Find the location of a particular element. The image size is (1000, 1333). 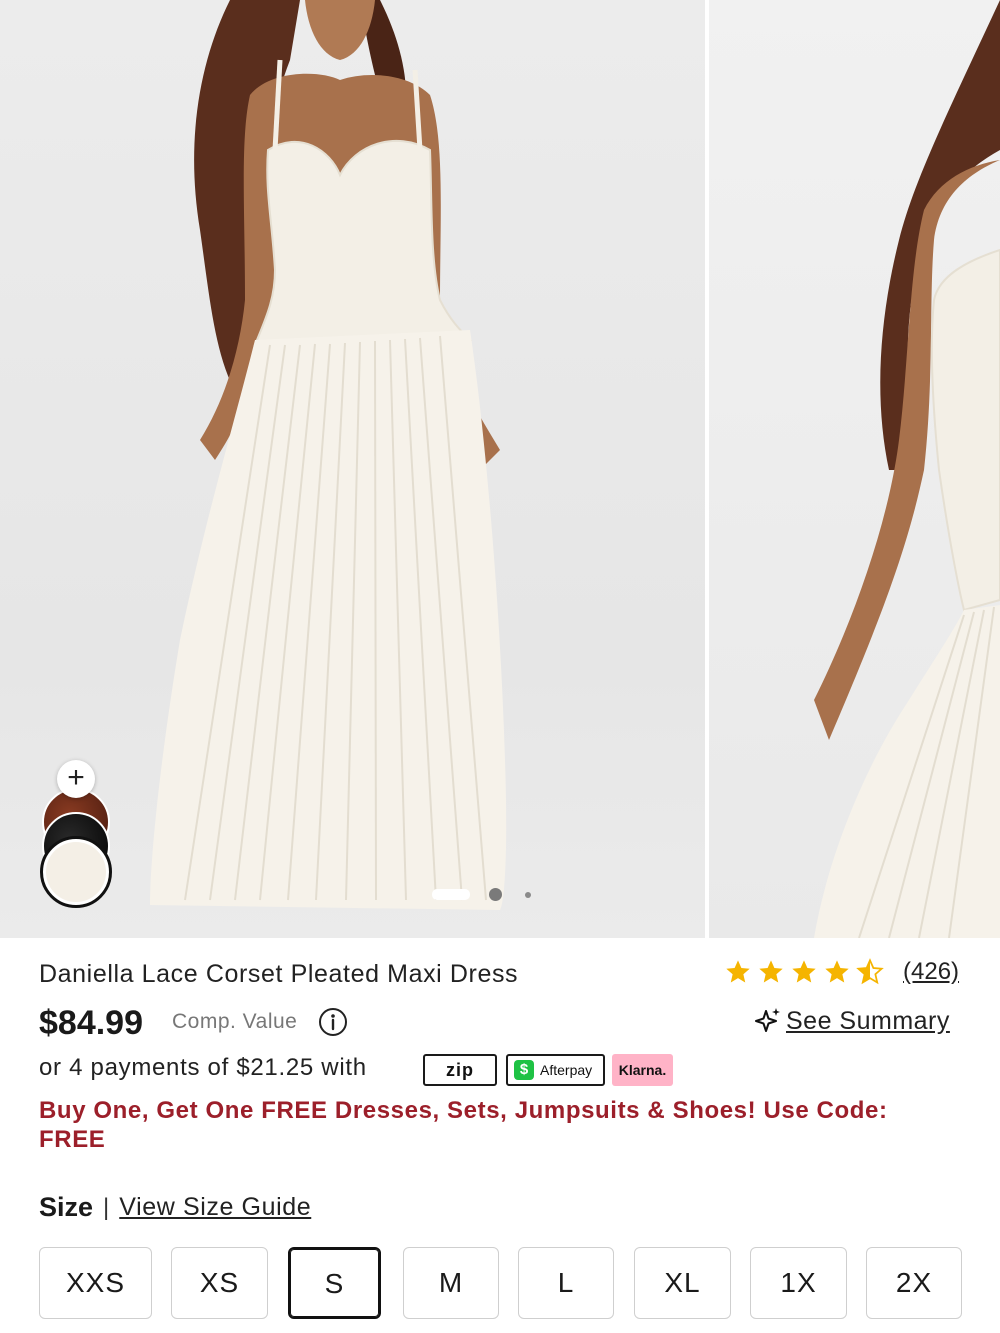

carousel-dot-active is located at coordinates (451, 894).